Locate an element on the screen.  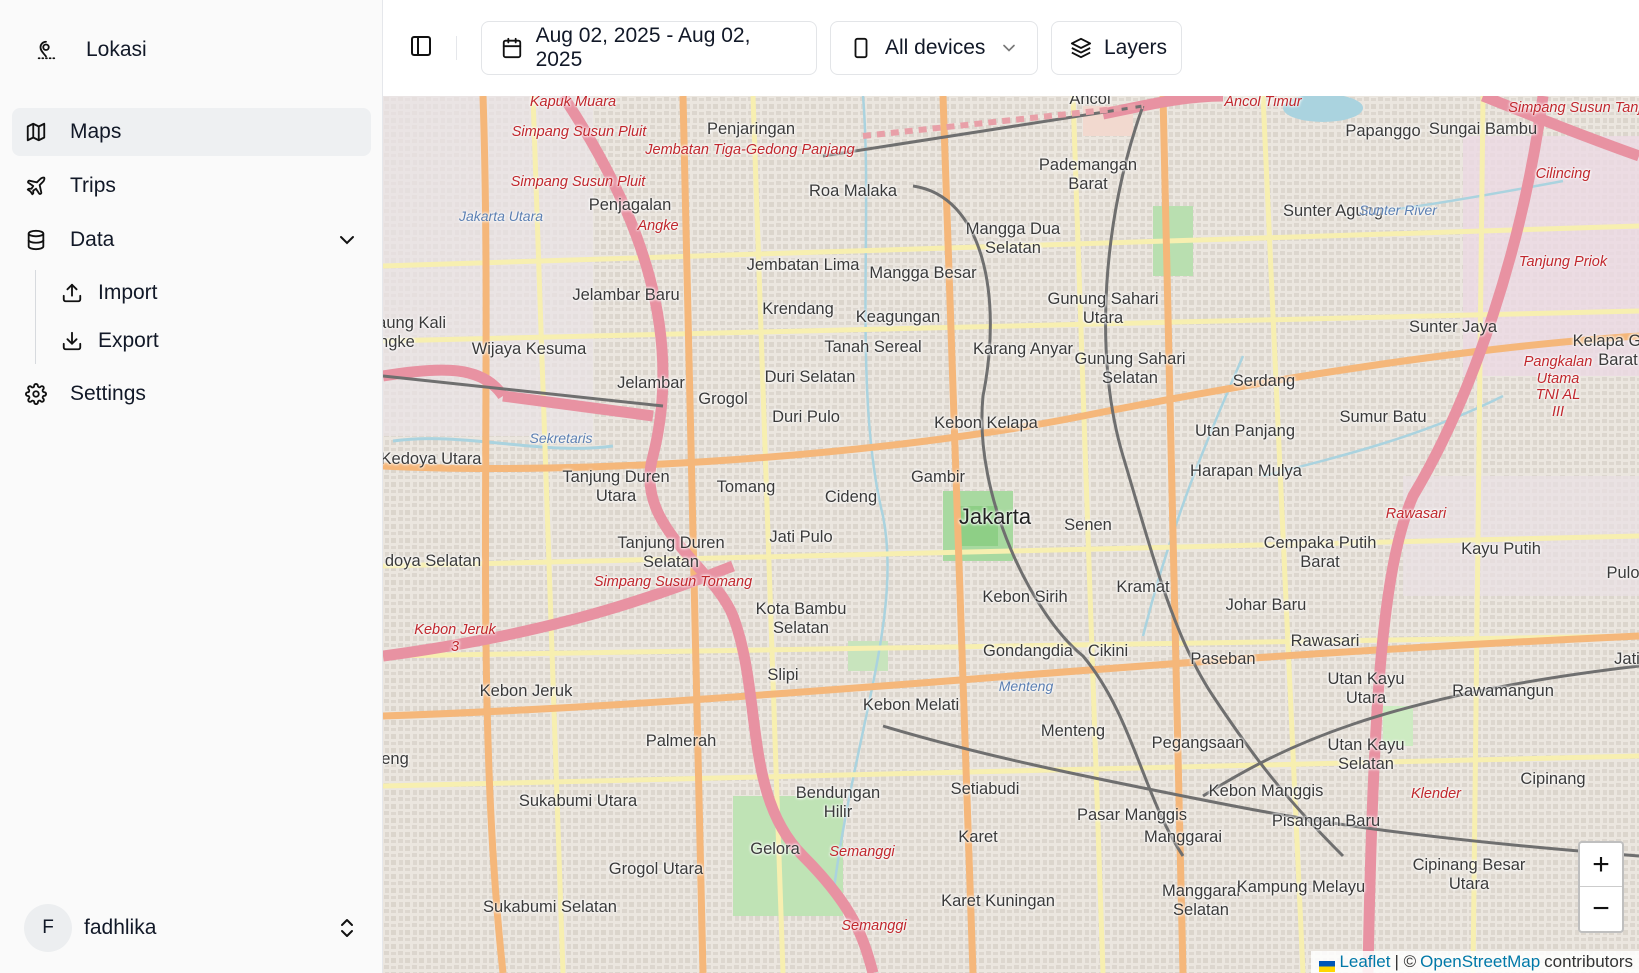
map-label: Simpang Susun Pluit is located at coordinates (579, 132).